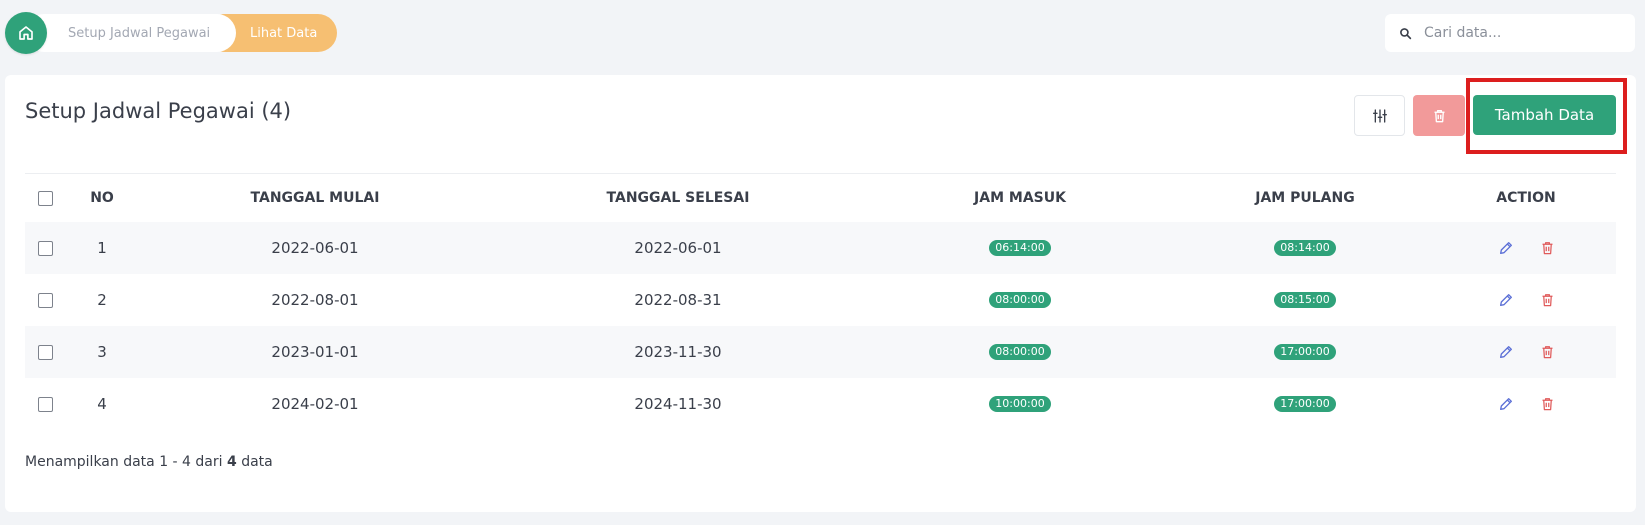  I want to click on cell-jam-masuk: 06:14:00, so click(1020, 248).